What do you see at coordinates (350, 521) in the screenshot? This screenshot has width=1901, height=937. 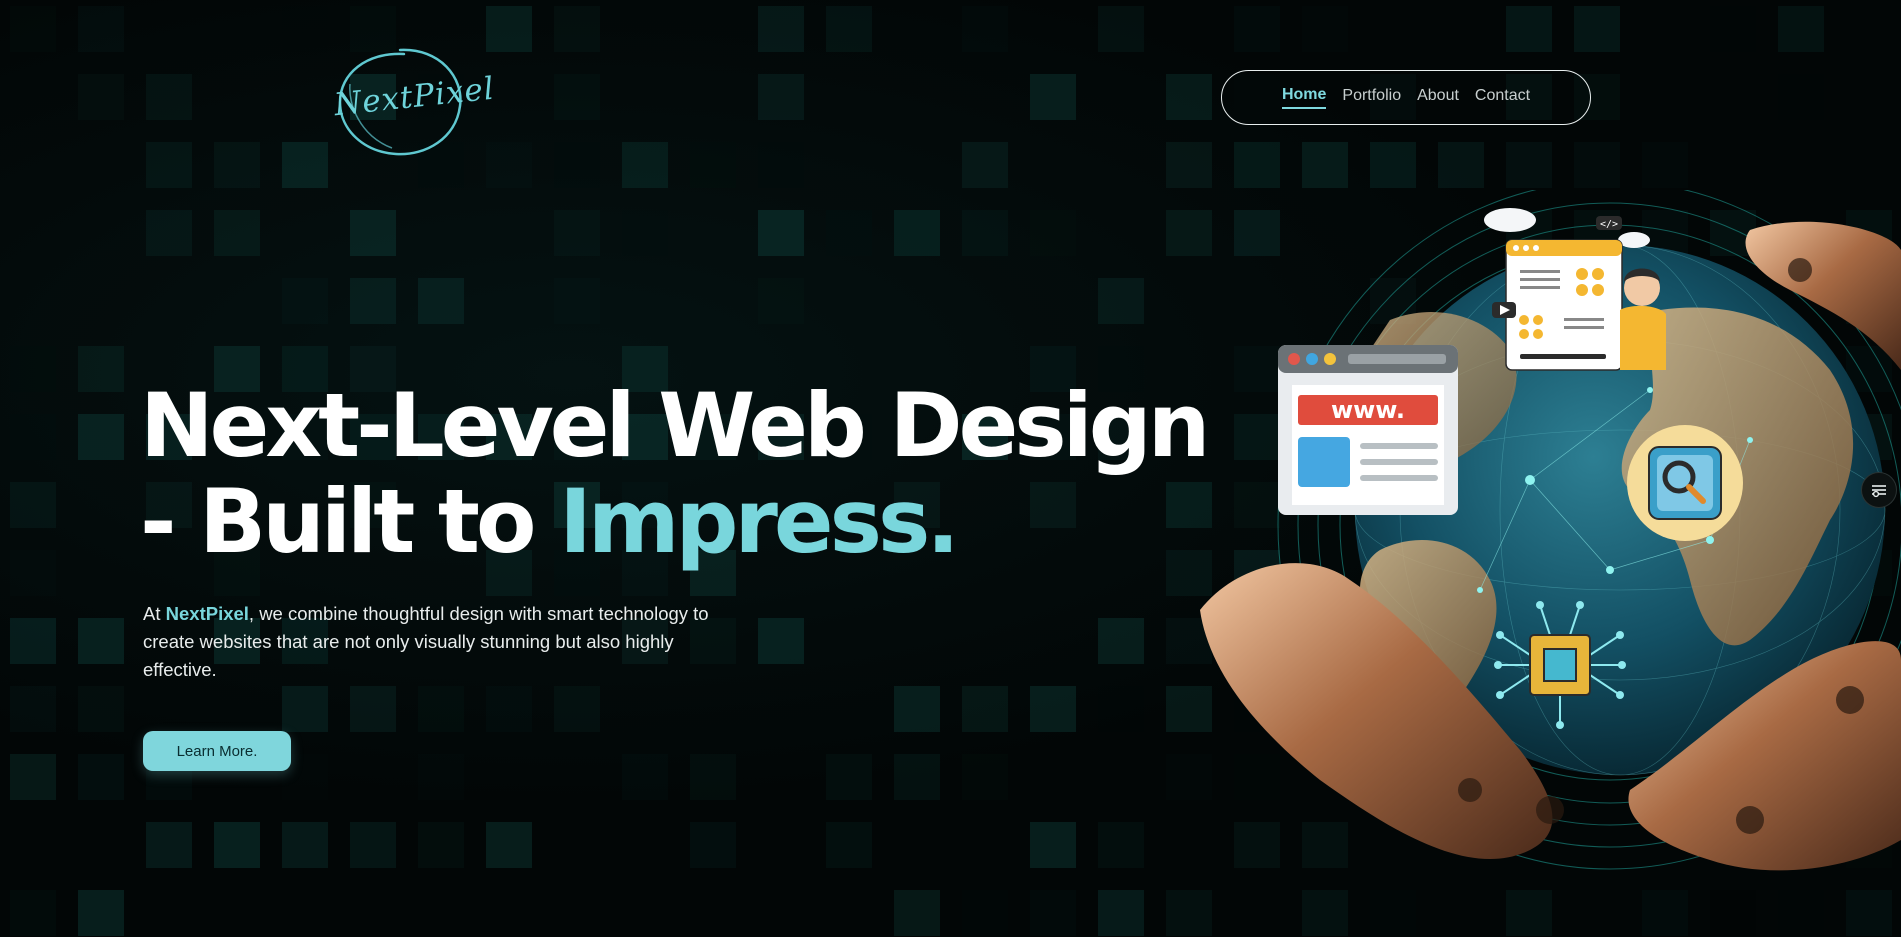 I see `hero-title-line2: - Built to` at bounding box center [350, 521].